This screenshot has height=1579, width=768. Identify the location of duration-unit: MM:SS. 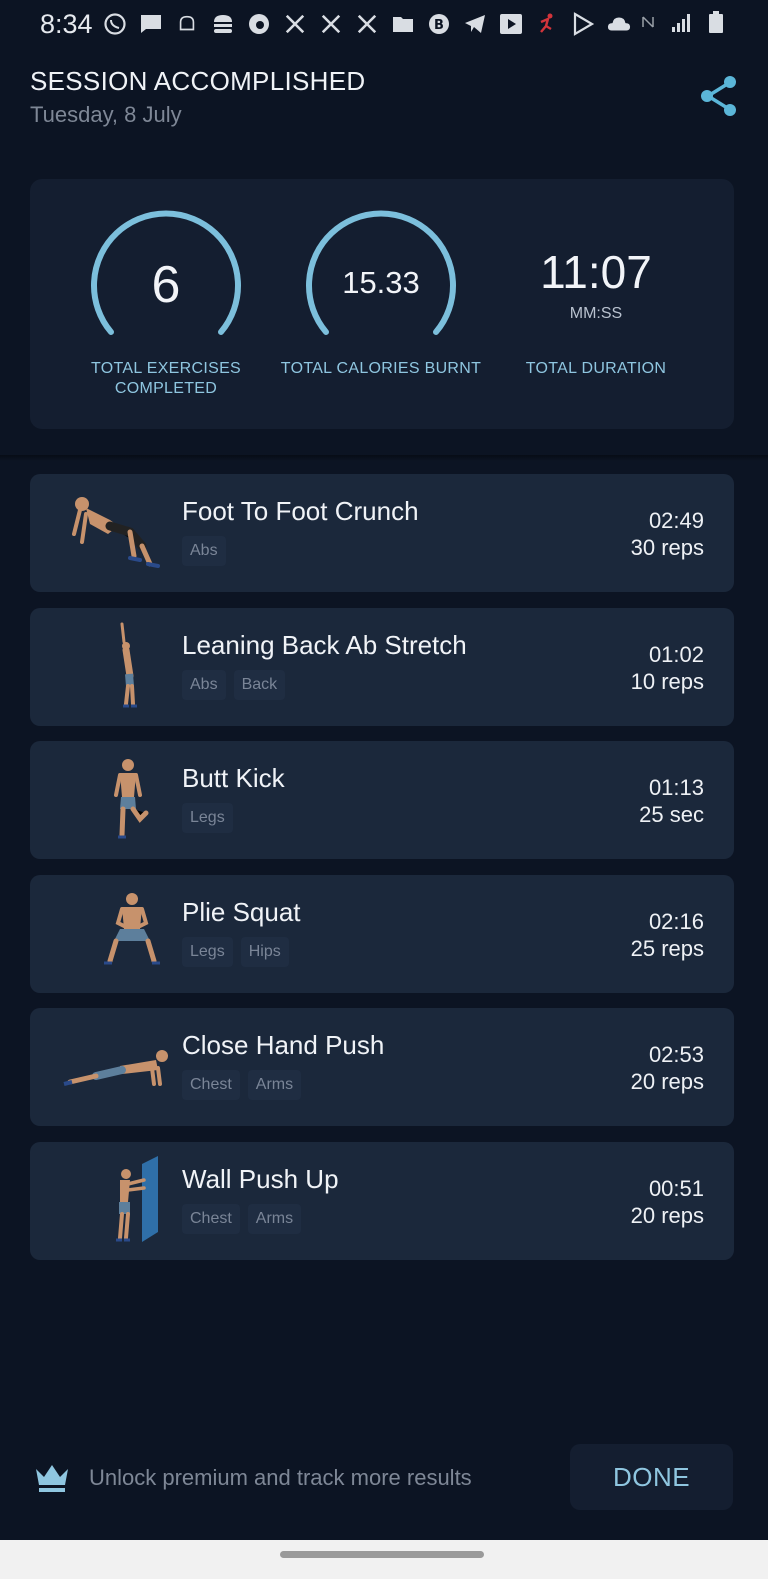
(596, 313).